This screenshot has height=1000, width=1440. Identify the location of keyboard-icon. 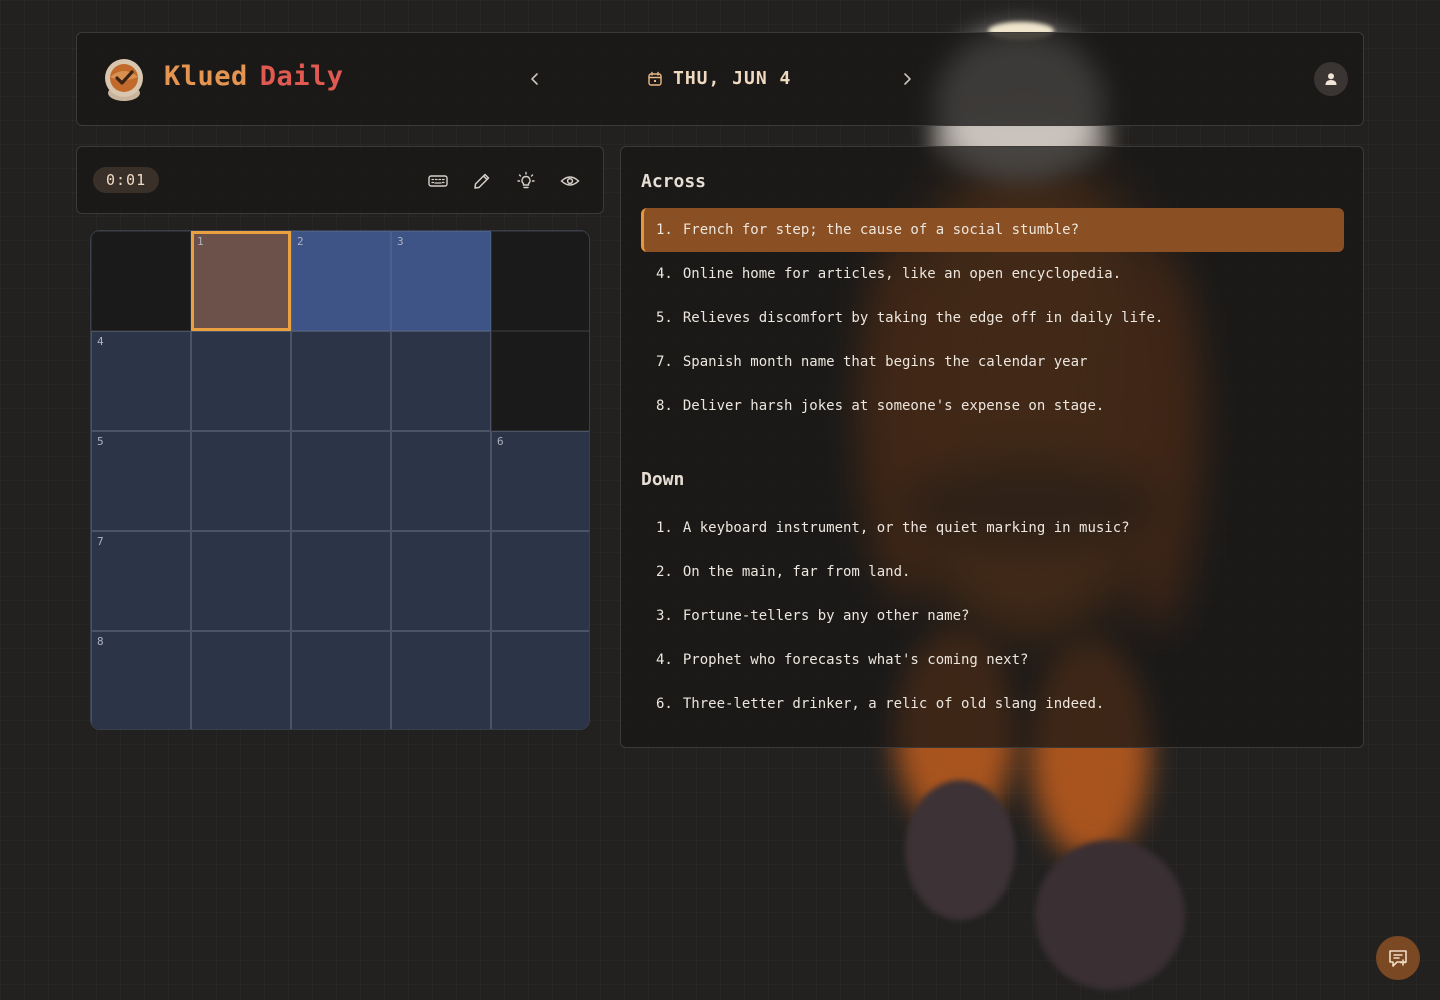
(438, 181).